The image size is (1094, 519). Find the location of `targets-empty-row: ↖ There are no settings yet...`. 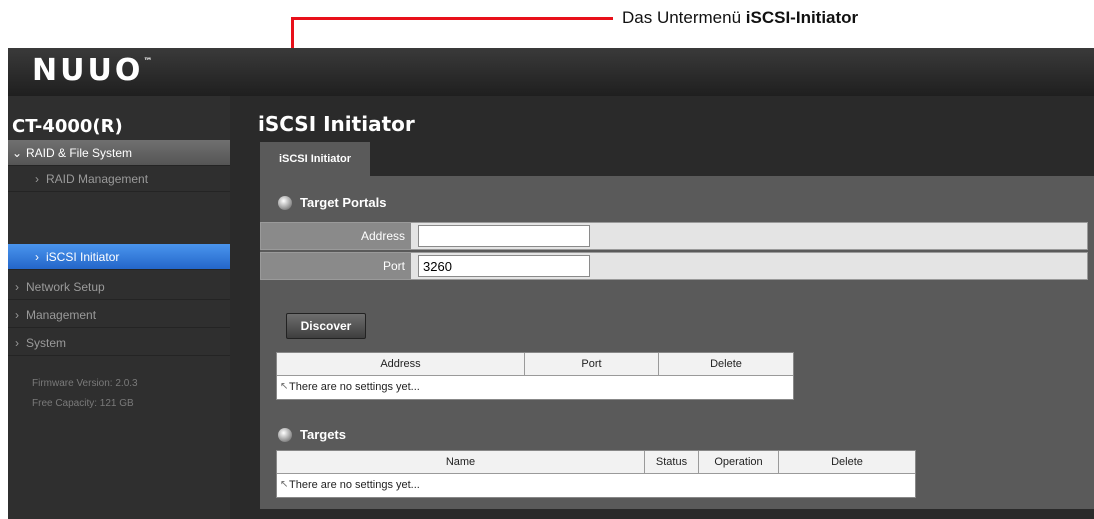

targets-empty-row: ↖ There are no settings yet... is located at coordinates (348, 485).